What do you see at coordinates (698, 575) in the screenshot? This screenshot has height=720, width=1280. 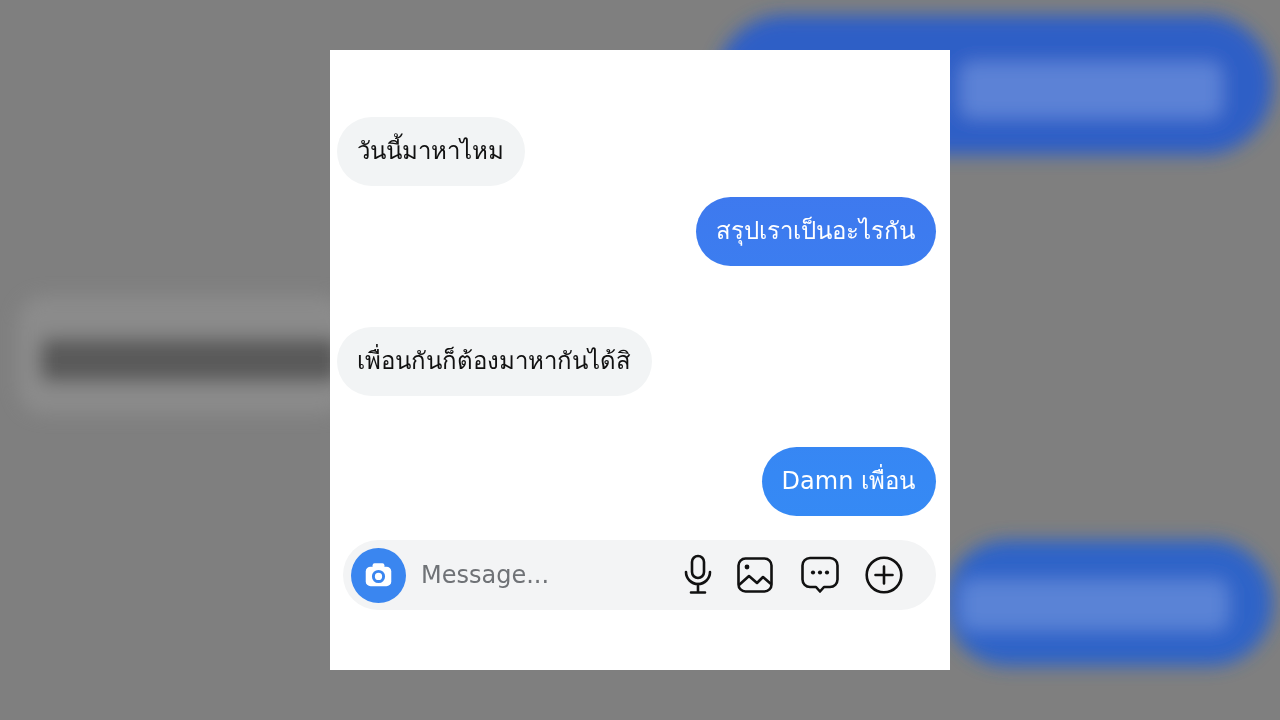 I see `microphone-icon` at bounding box center [698, 575].